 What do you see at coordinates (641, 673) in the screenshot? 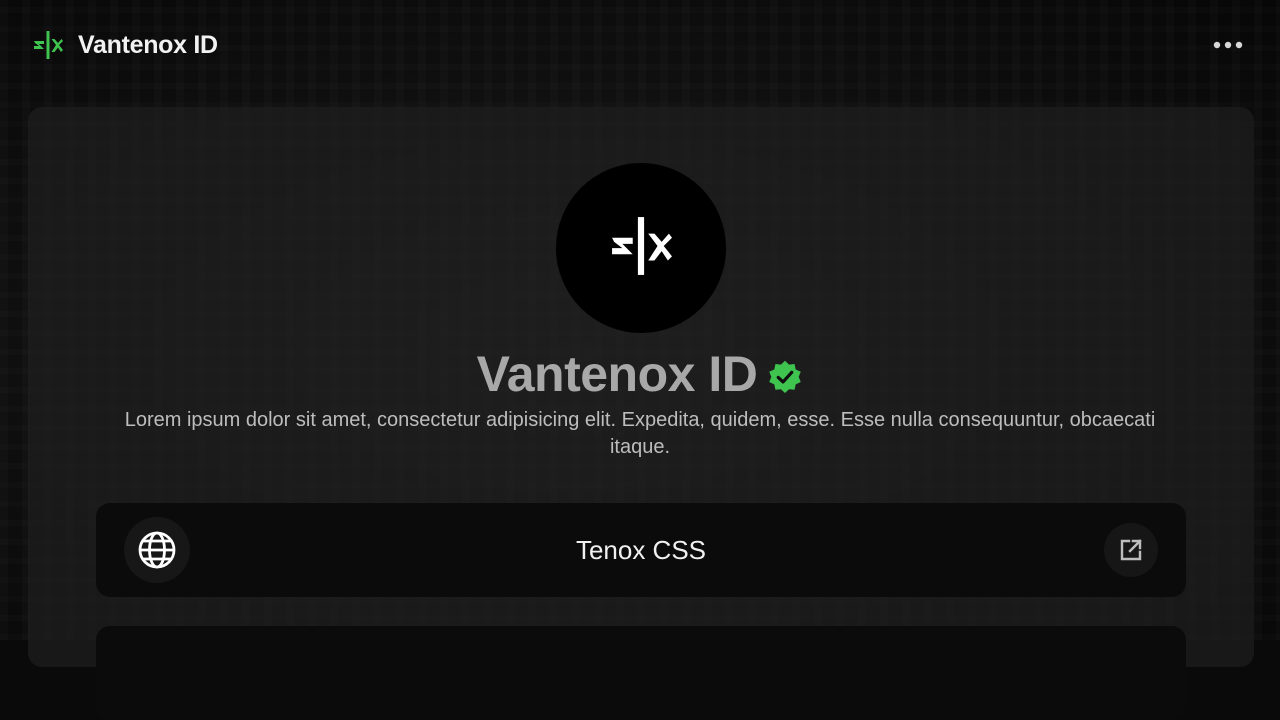
I see `link-button-next` at bounding box center [641, 673].